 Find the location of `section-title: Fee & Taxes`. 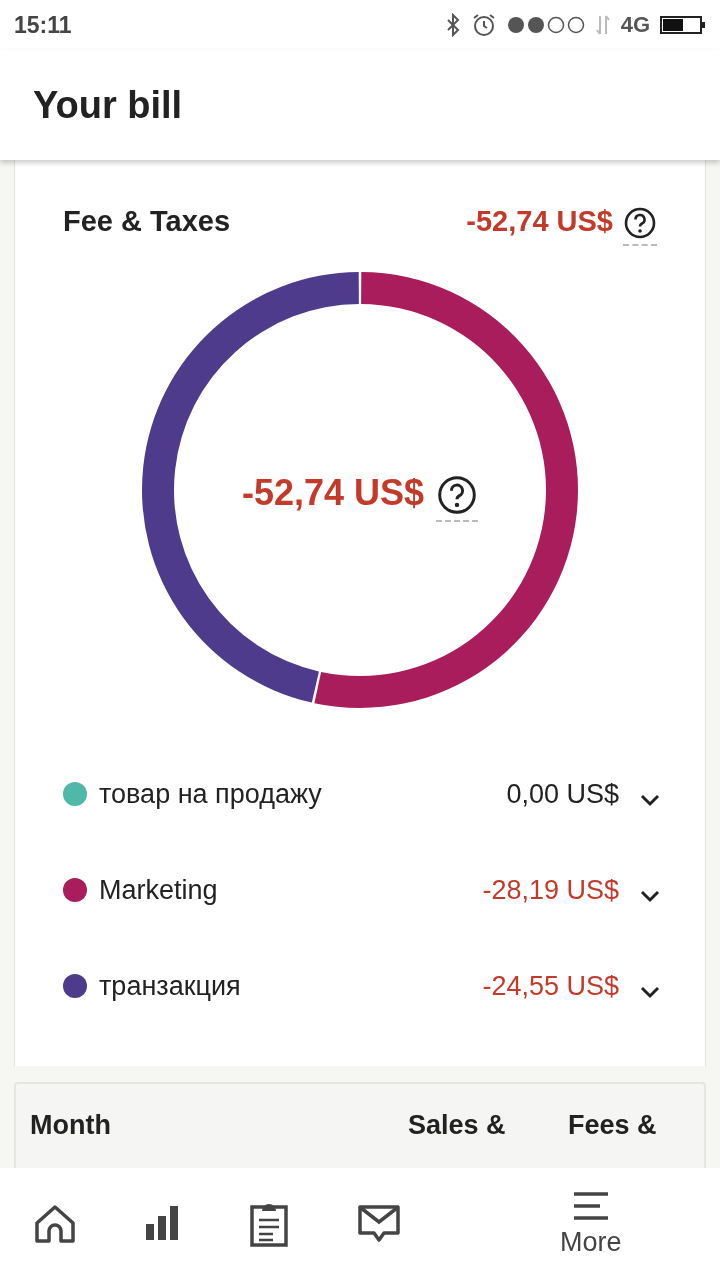

section-title: Fee & Taxes is located at coordinates (147, 221).